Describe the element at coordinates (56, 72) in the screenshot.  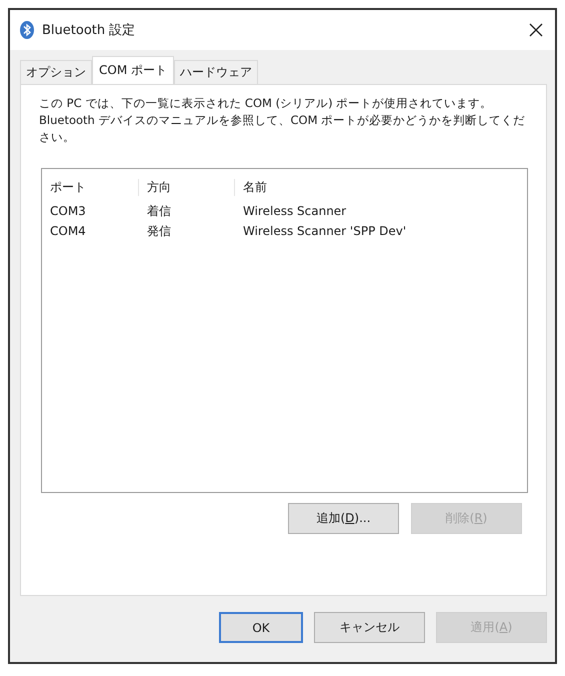
I see `tab: オプション` at that location.